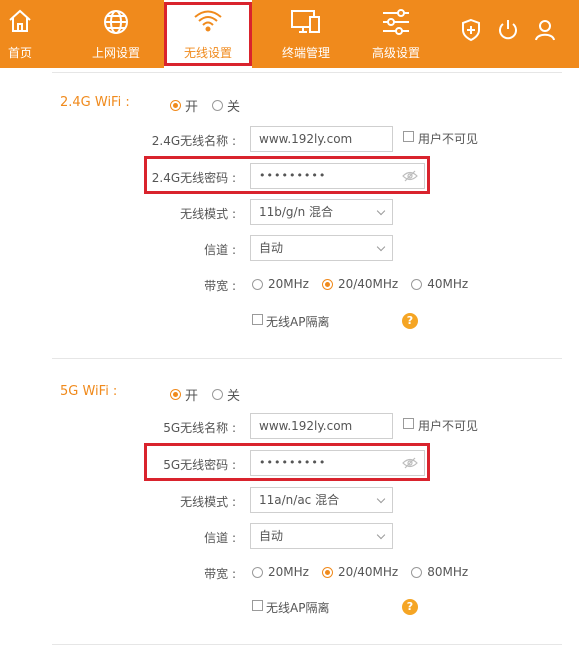 The height and width of the screenshot is (649, 579). What do you see at coordinates (293, 175) in the screenshot?
I see `wifi24-password-value: •••••••••` at bounding box center [293, 175].